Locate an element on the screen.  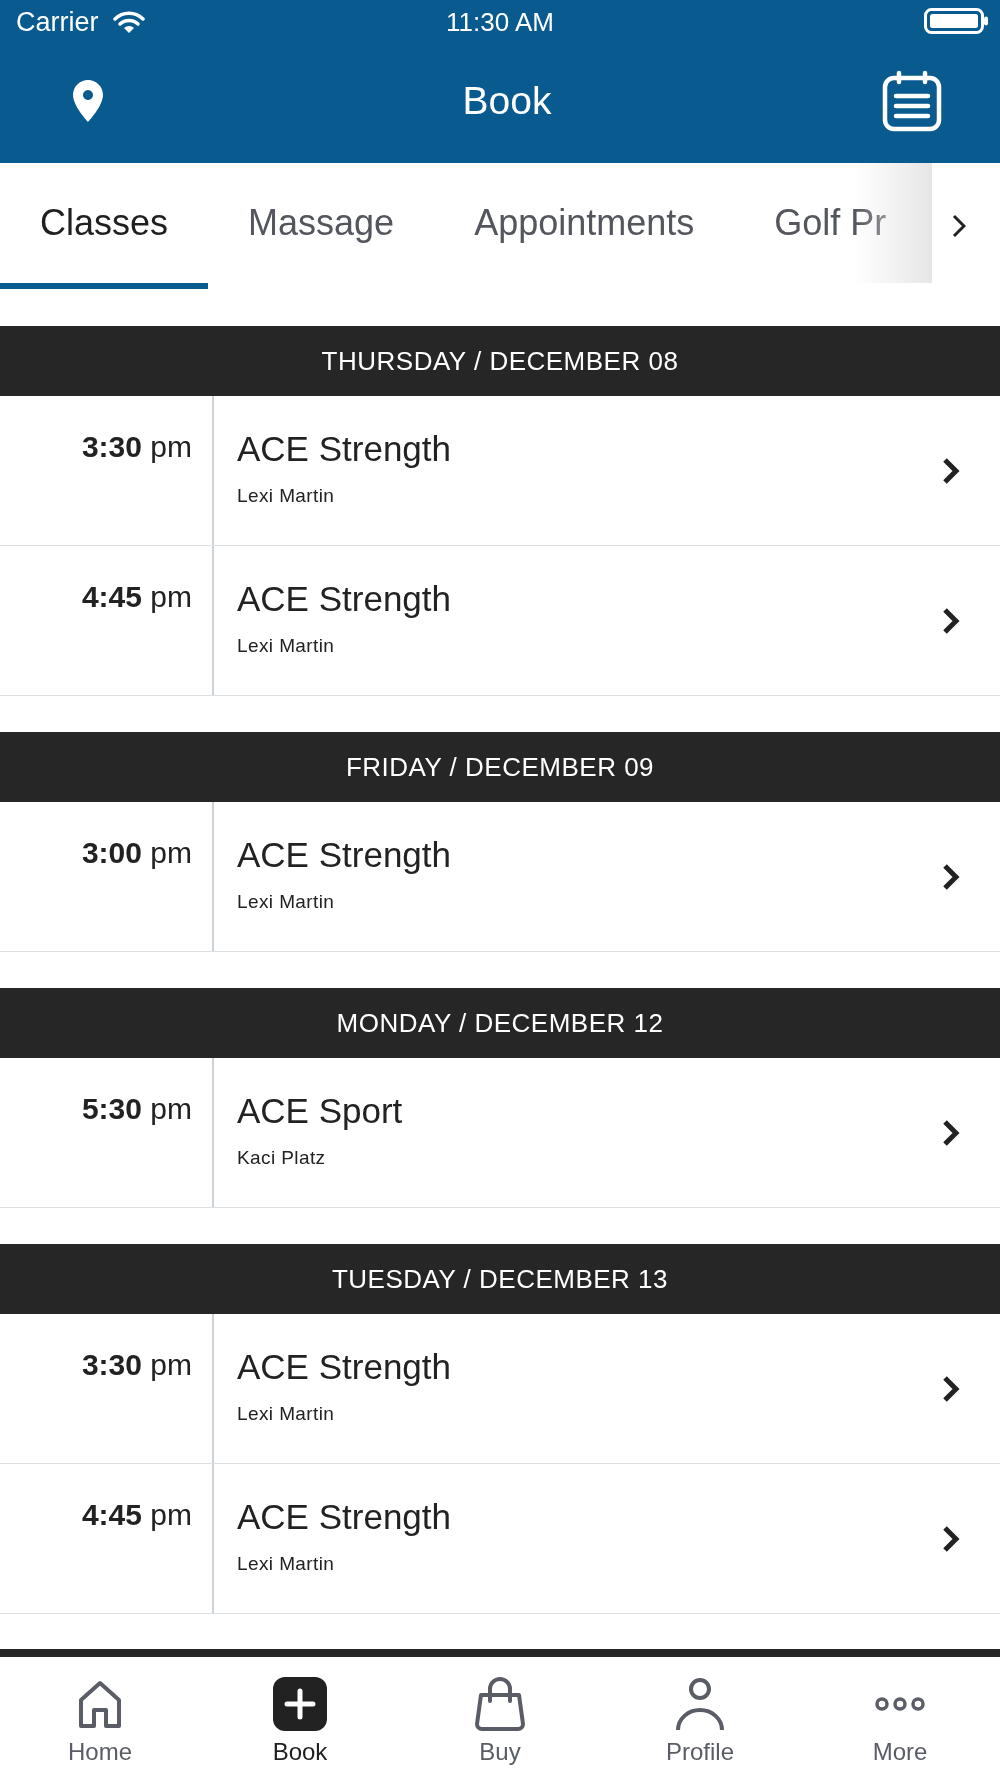
class-time: 5:30 pm is located at coordinates (136, 1109).